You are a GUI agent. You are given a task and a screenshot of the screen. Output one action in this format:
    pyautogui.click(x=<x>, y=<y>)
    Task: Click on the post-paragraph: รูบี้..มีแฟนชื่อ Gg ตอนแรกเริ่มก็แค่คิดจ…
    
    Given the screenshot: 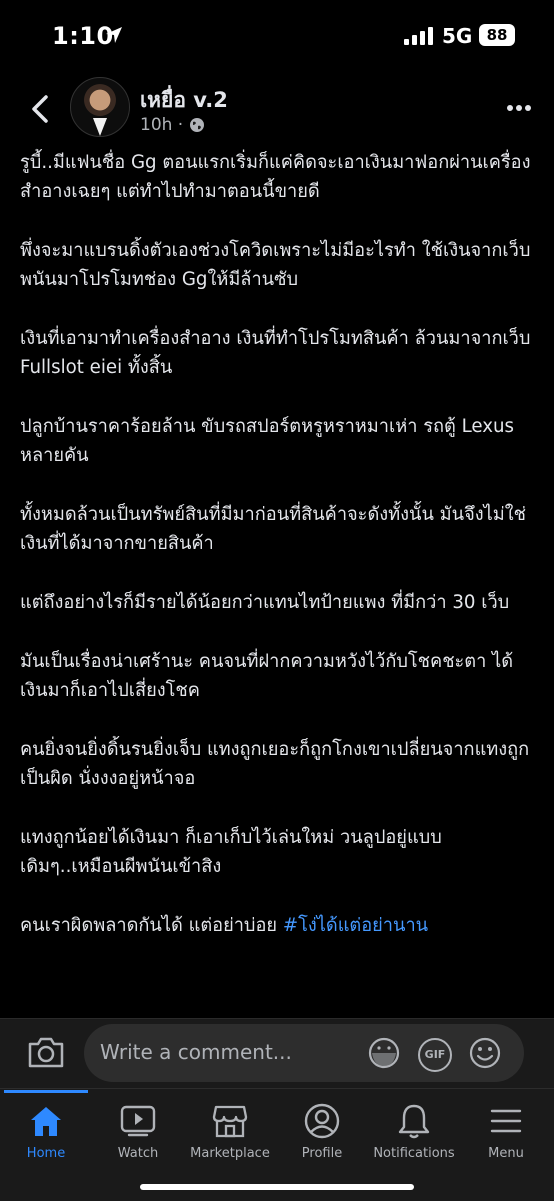 What is the action you would take?
    pyautogui.click(x=275, y=177)
    